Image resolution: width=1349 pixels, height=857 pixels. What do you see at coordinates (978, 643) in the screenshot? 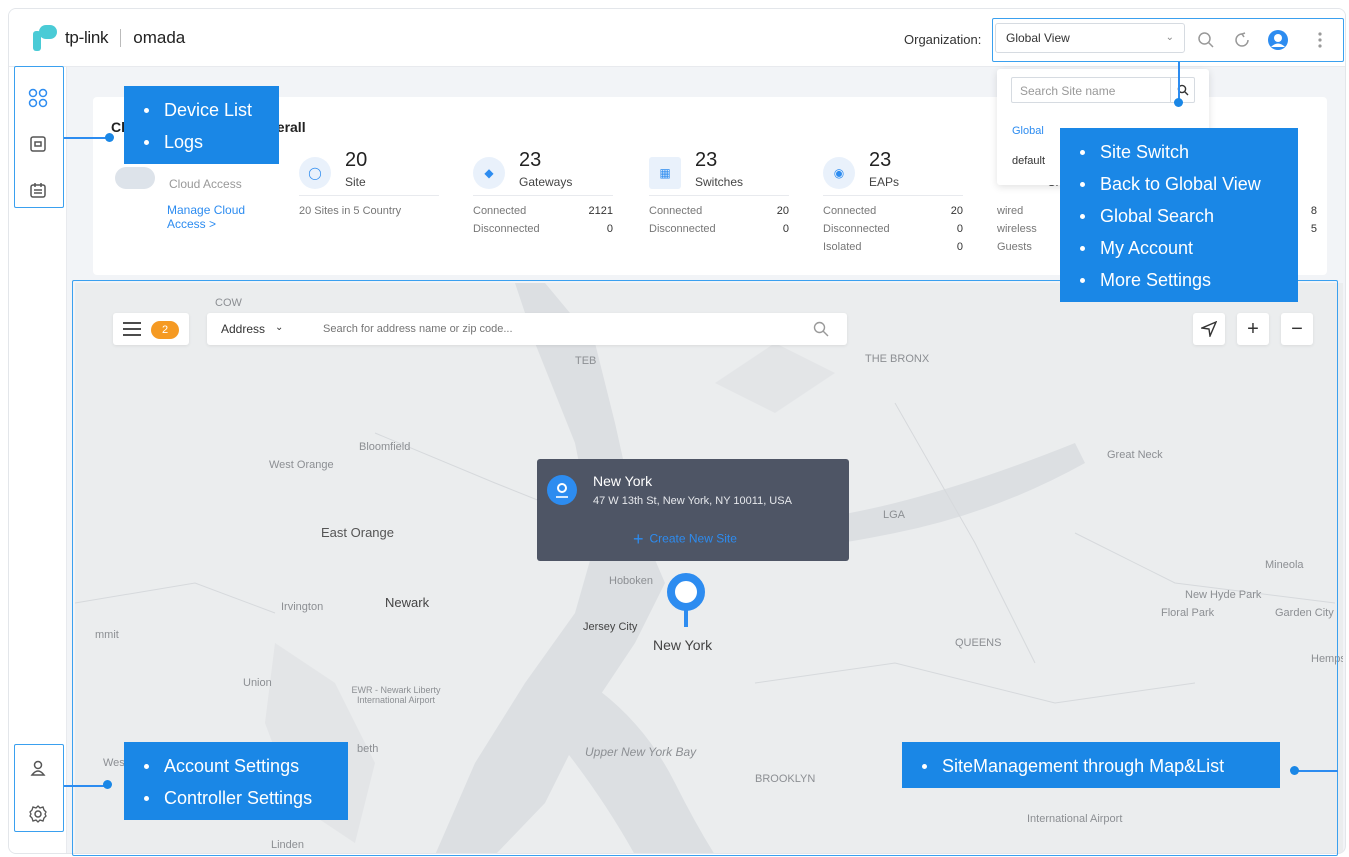
I see `map-label: QUEENS` at bounding box center [978, 643].